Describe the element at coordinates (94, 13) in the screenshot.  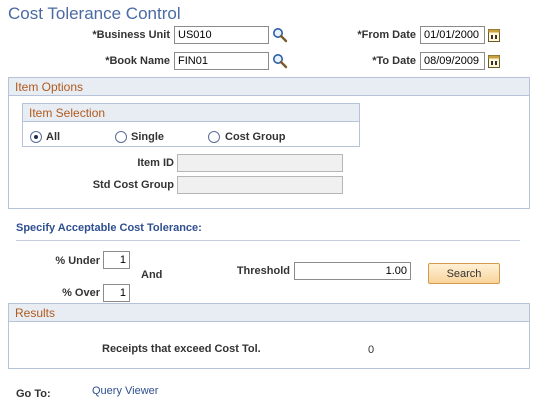
I see `page-title: Cost Tolerance Control` at that location.